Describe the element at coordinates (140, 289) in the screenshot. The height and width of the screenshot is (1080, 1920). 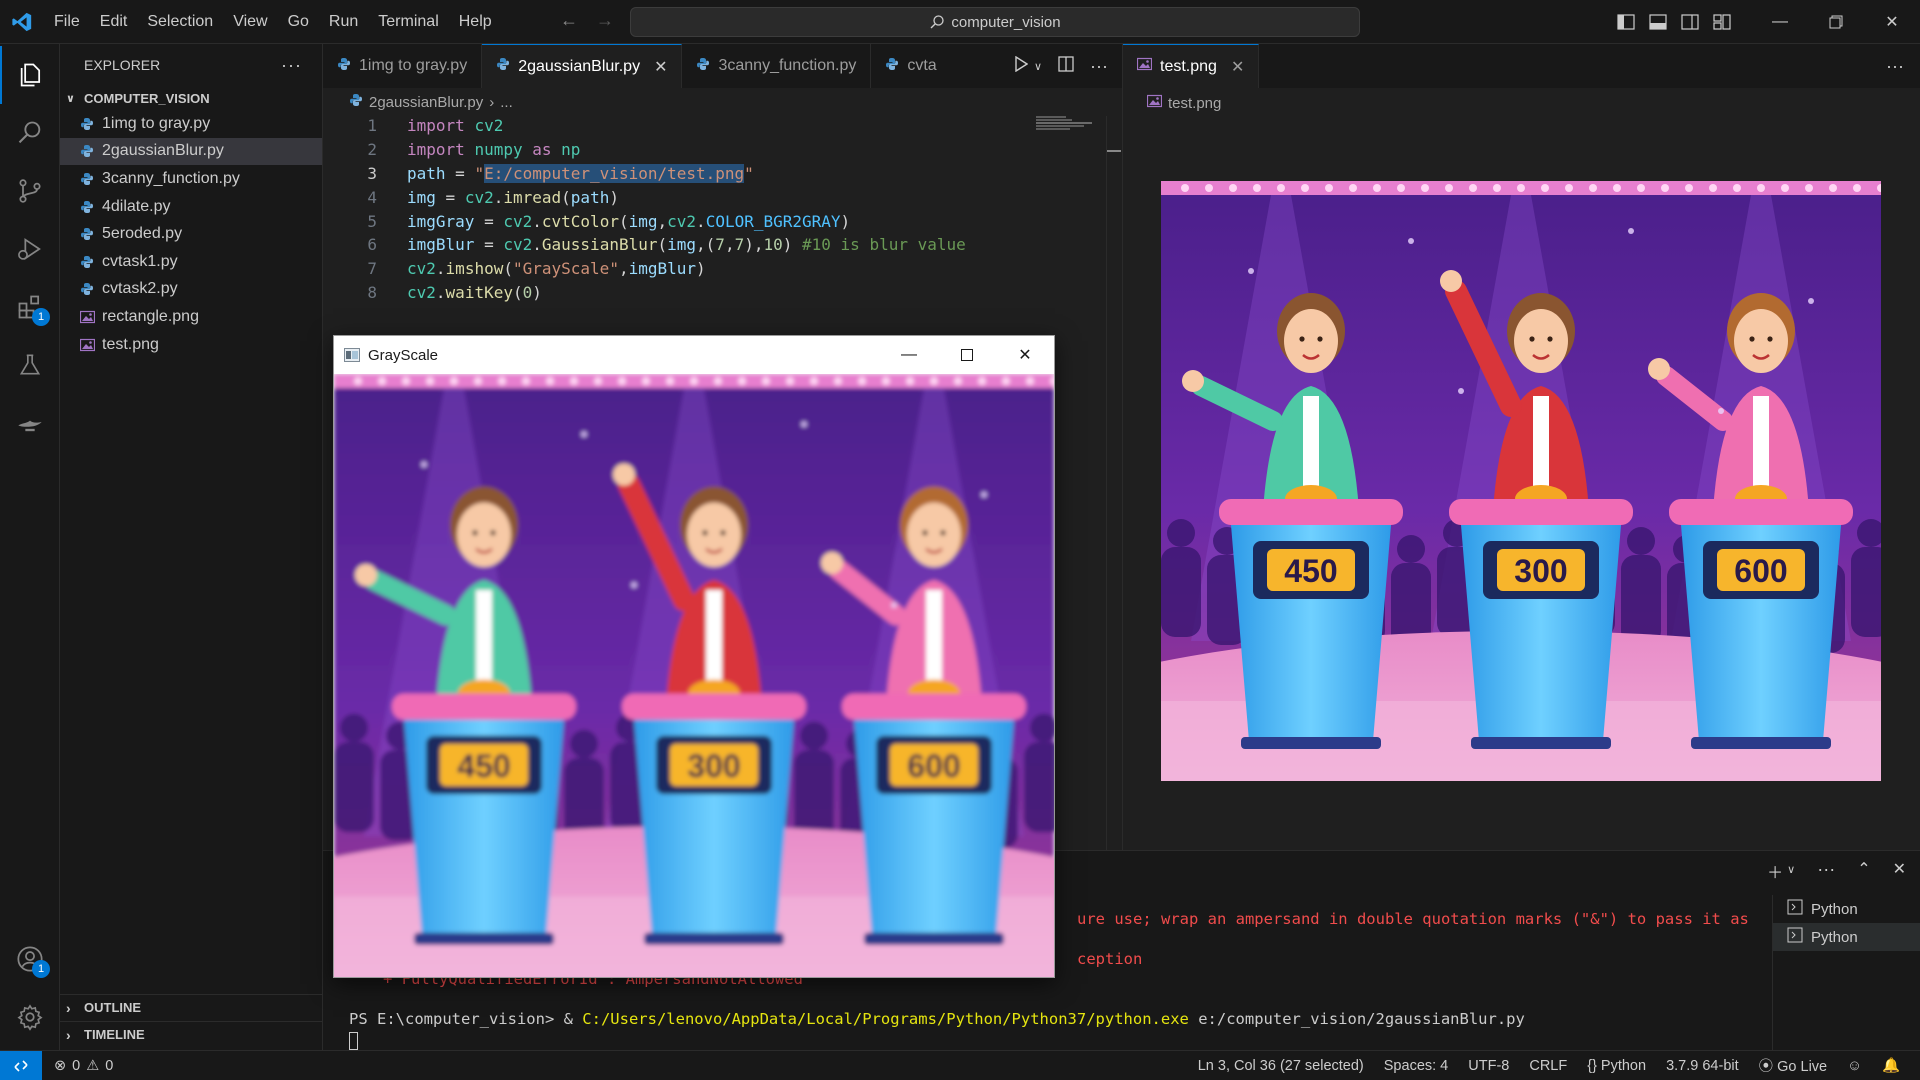
I see `file-name: cvtask2.py` at that location.